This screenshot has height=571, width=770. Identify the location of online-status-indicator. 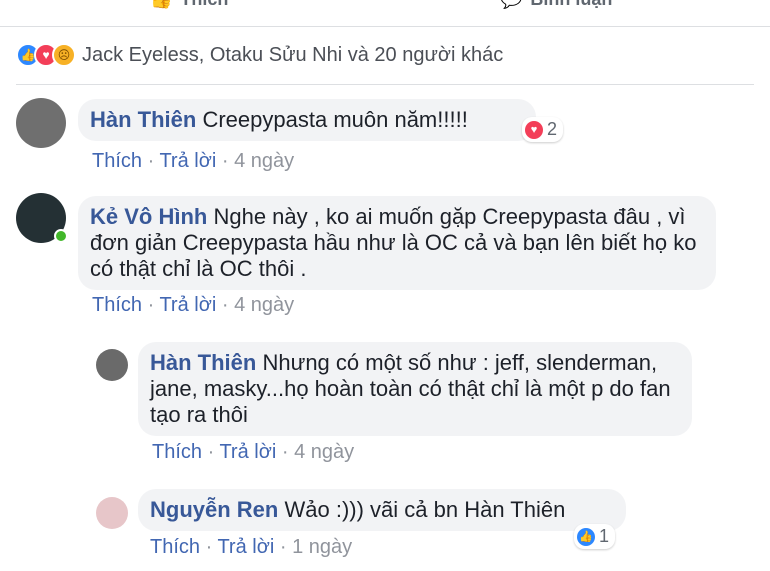
(61, 236).